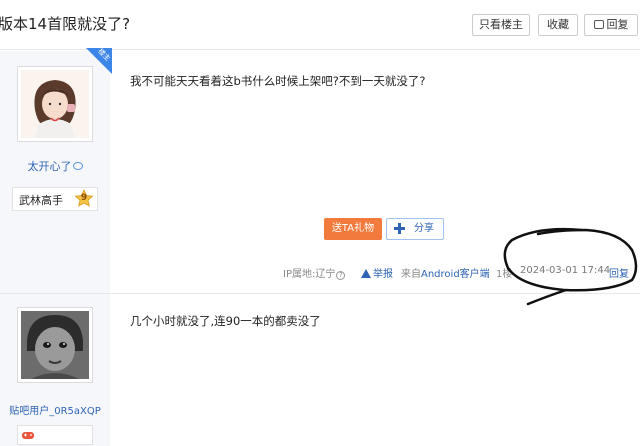 This screenshot has height=446, width=640. I want to click on post-body-2: 几个小时就没了,连90一本的都卖没了, so click(225, 321).